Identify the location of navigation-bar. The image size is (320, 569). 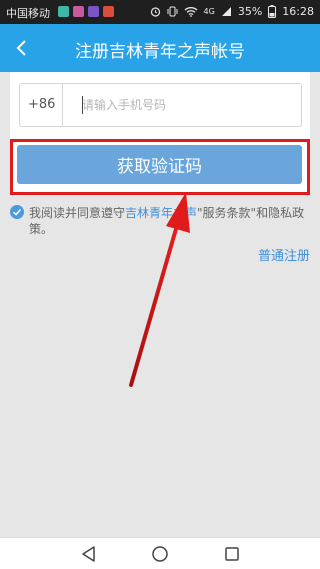
(160, 553).